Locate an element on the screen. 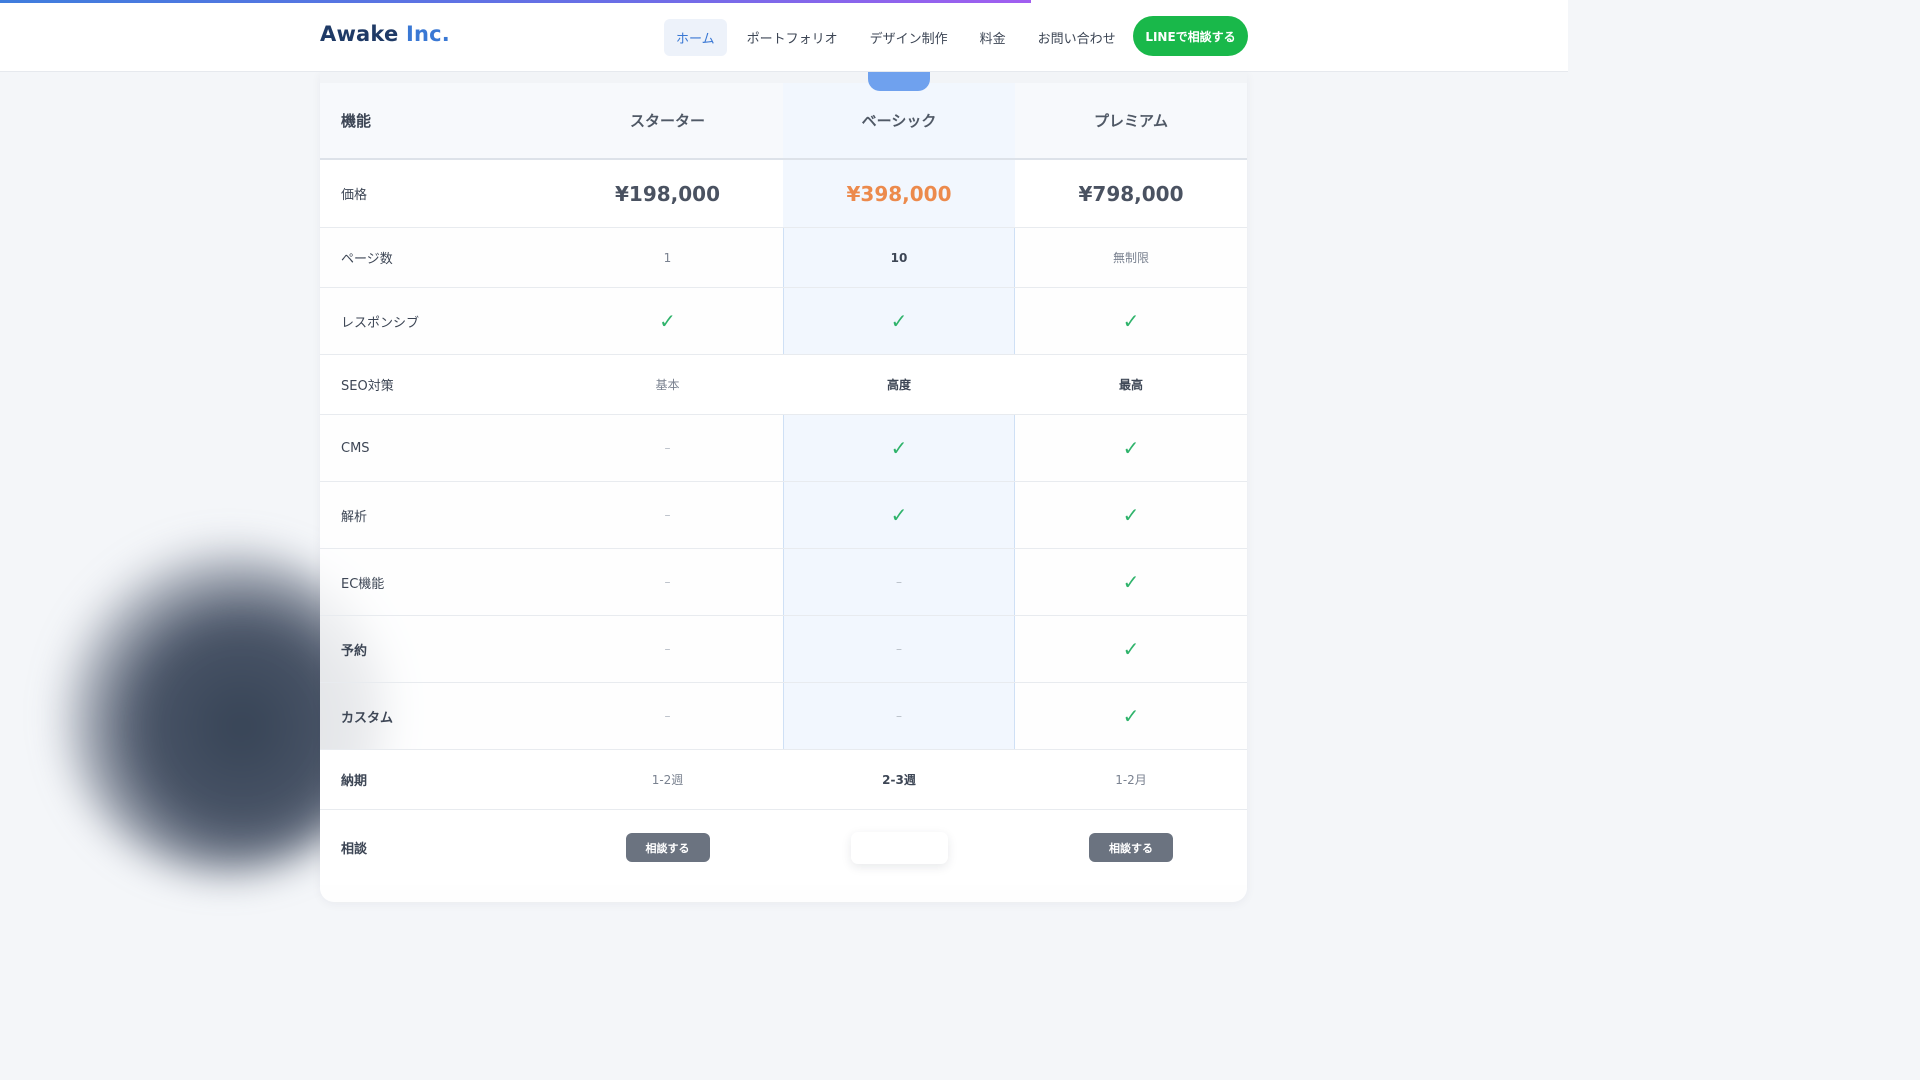 The width and height of the screenshot is (1920, 1080). nav-pricing: 料金 is located at coordinates (993, 37).